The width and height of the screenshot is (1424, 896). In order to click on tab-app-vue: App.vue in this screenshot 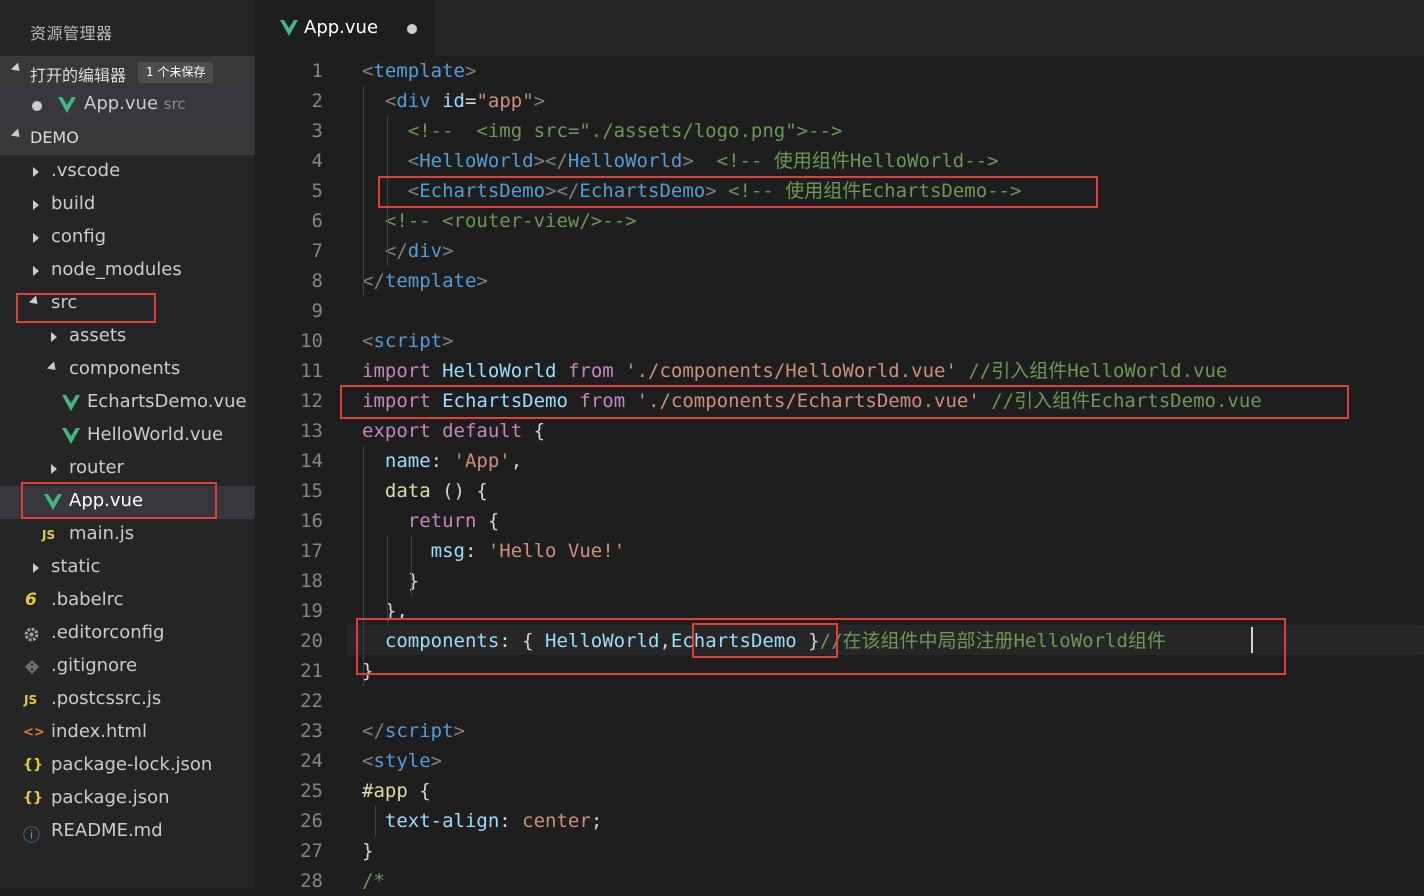, I will do `click(345, 28)`.